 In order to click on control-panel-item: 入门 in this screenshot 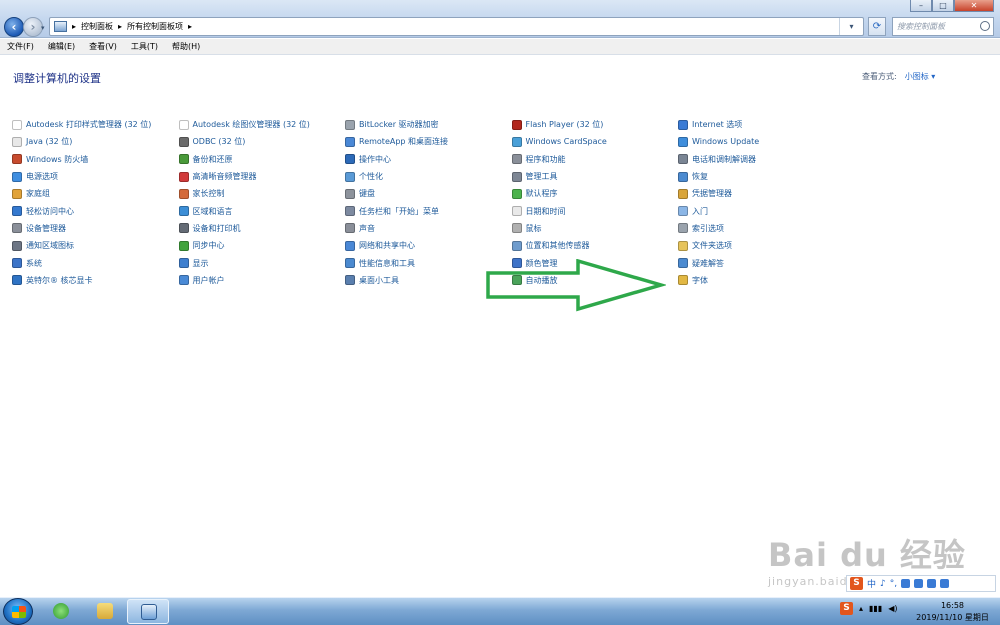, I will do `click(761, 210)`.